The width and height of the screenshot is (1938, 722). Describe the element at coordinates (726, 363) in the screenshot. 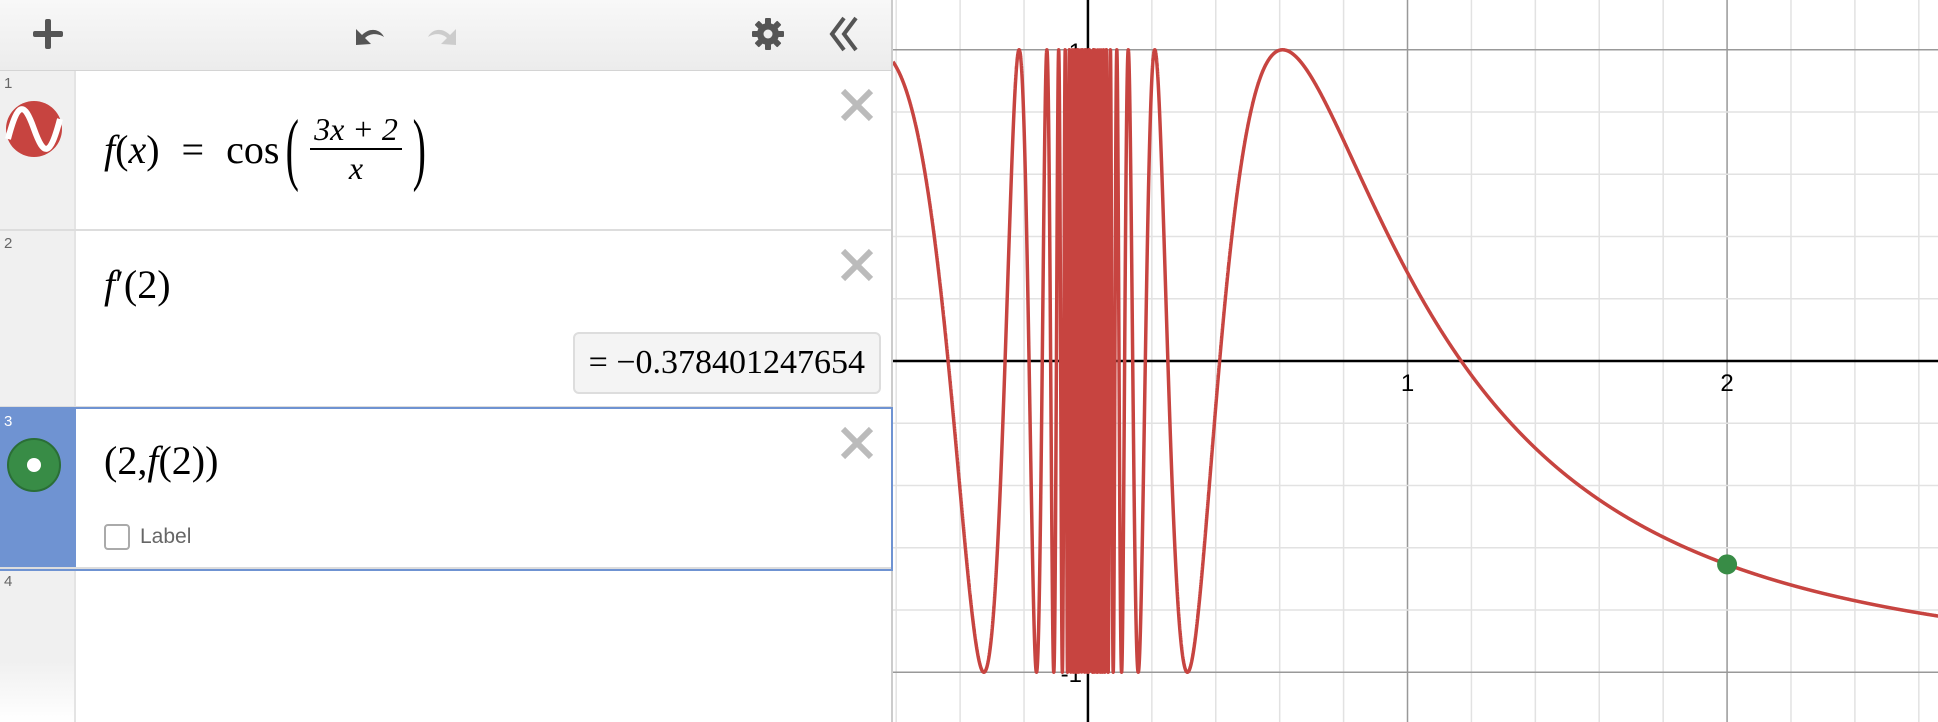

I see `evaluation-result: = −0.378401247654` at that location.